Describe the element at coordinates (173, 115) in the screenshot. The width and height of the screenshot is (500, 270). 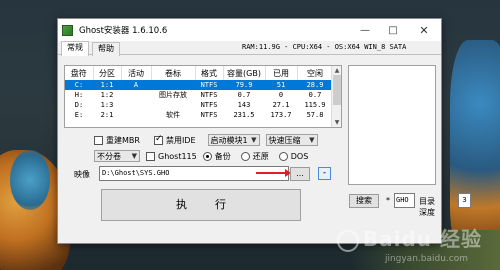
I see `table-cell: 软件` at that location.